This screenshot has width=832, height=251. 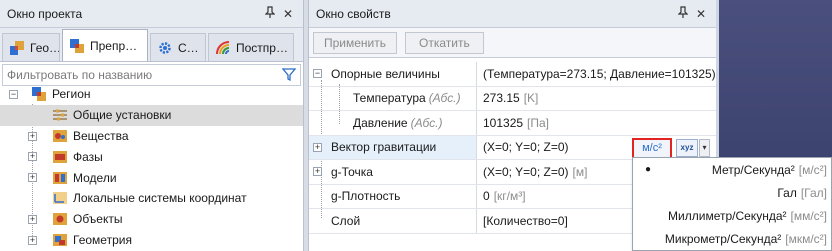 I want to click on unit-option-meter-per-second-squared: ● Метр/Секунда² [м/с²], so click(x=732, y=169).